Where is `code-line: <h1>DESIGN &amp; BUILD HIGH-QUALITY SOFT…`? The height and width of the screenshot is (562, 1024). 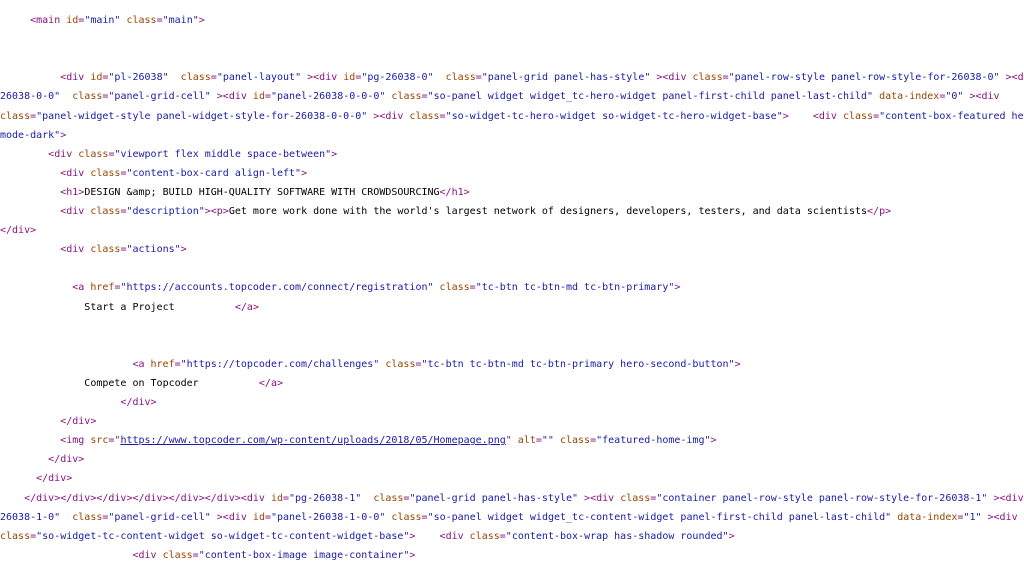
code-line: <h1>DESIGN &amp; BUILD HIGH-QUALITY SOFT… is located at coordinates (512, 192).